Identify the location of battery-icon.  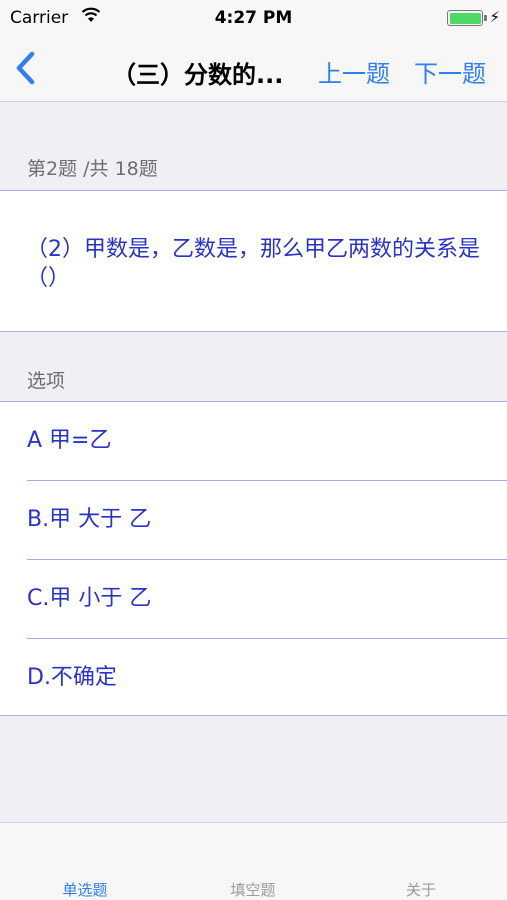
(465, 18).